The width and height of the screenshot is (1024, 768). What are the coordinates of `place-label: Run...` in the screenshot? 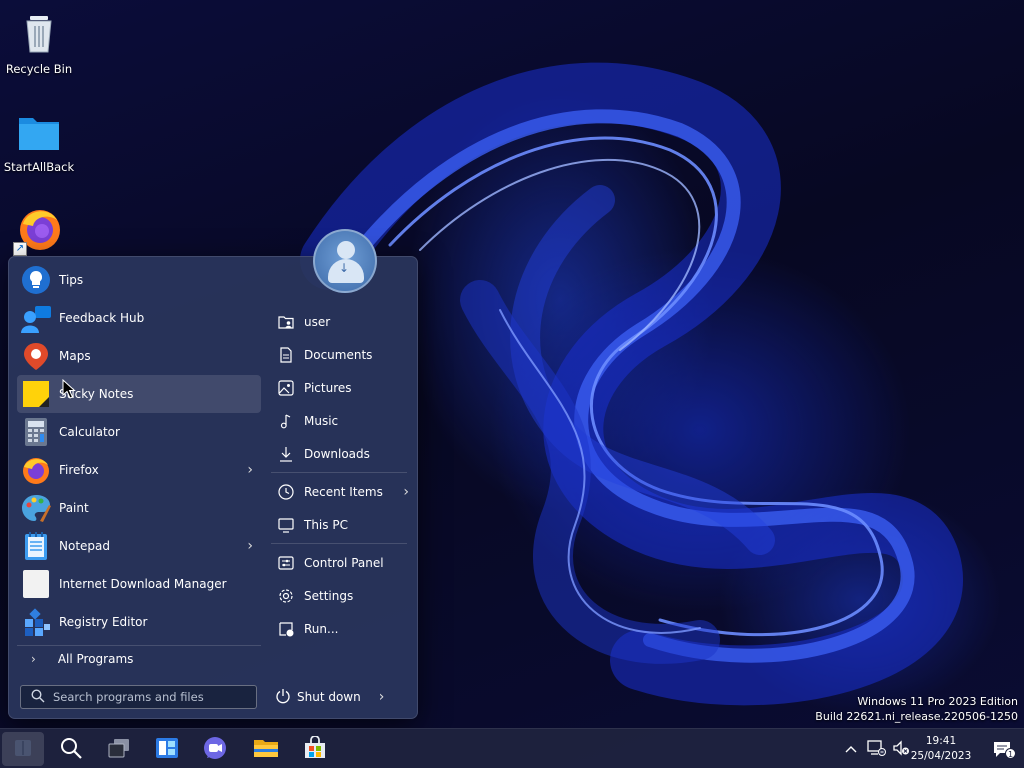 It's located at (321, 628).